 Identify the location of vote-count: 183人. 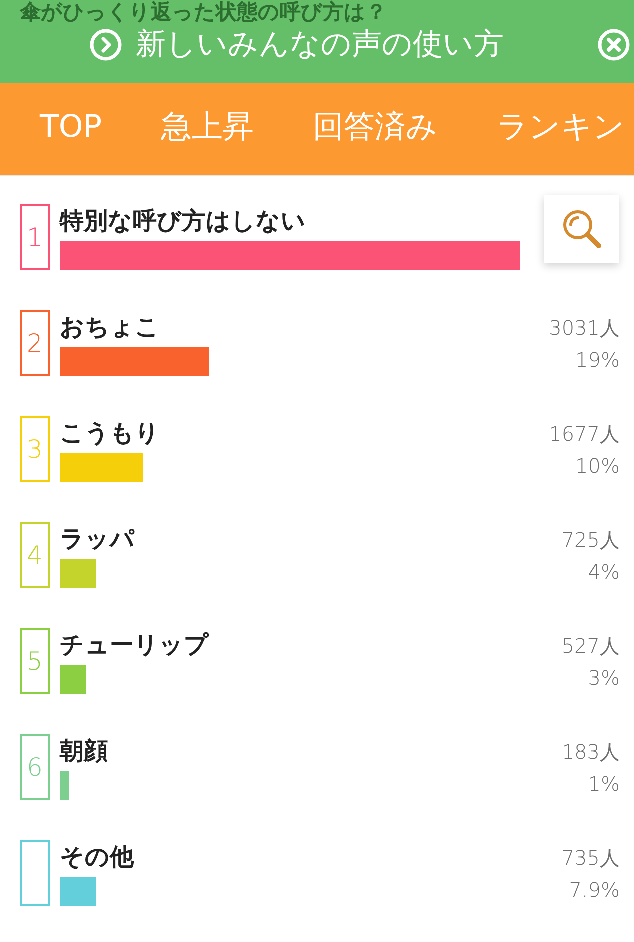
(591, 752).